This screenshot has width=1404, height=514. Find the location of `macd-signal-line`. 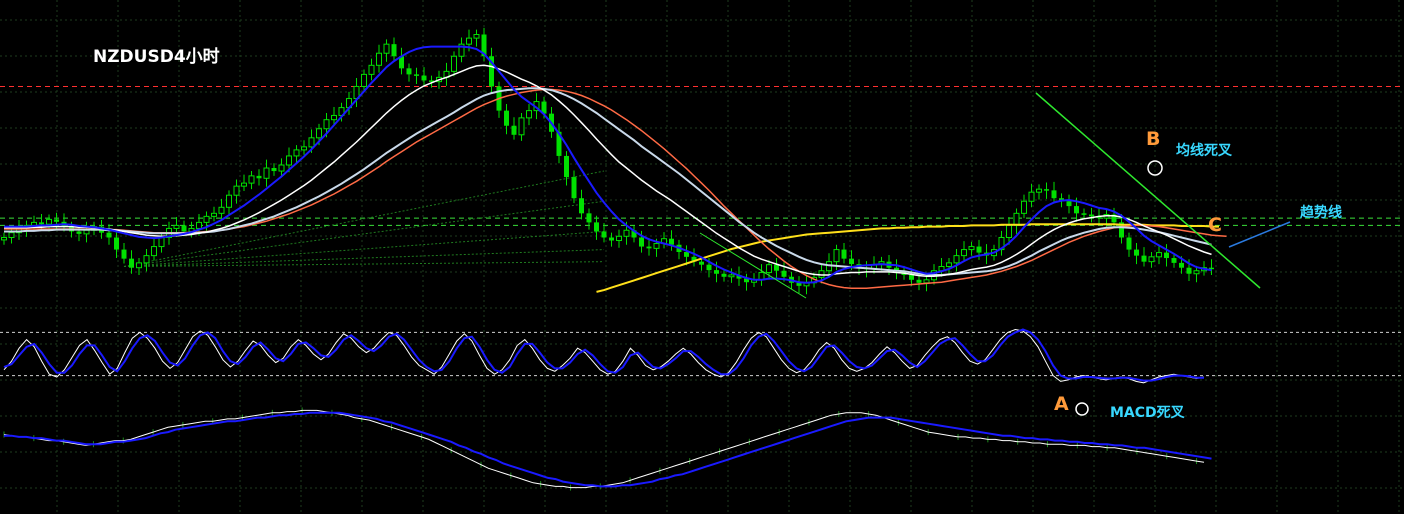

macd-signal-line is located at coordinates (608, 449).